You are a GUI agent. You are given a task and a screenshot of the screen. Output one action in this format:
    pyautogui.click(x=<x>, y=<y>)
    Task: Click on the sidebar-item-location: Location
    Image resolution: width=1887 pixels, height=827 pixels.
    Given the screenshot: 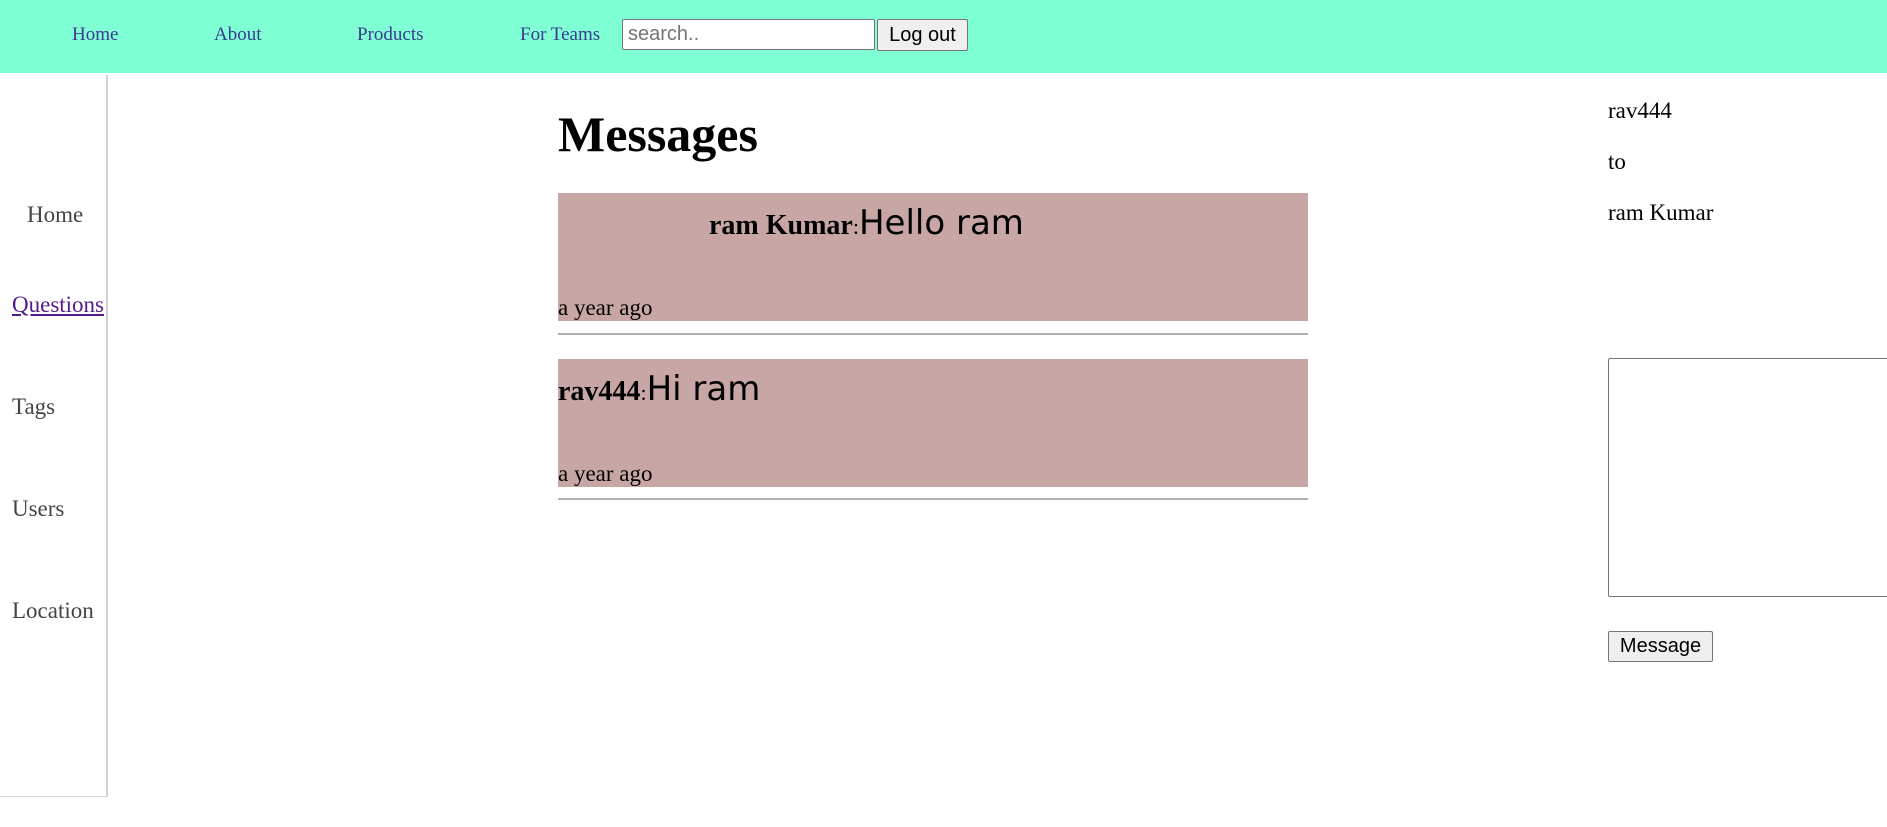 What is the action you would take?
    pyautogui.click(x=53, y=611)
    